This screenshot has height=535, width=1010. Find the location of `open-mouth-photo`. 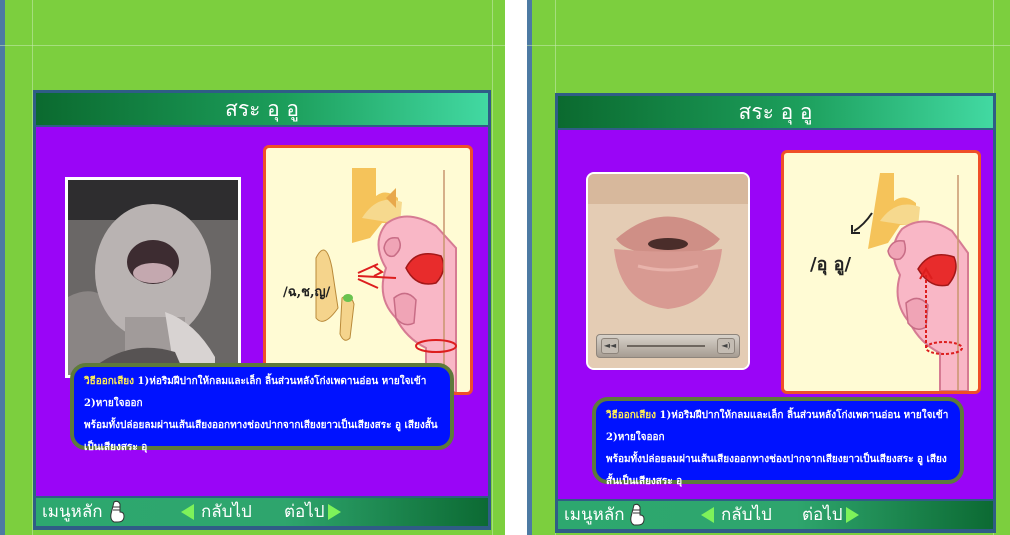

open-mouth-photo is located at coordinates (153, 277).